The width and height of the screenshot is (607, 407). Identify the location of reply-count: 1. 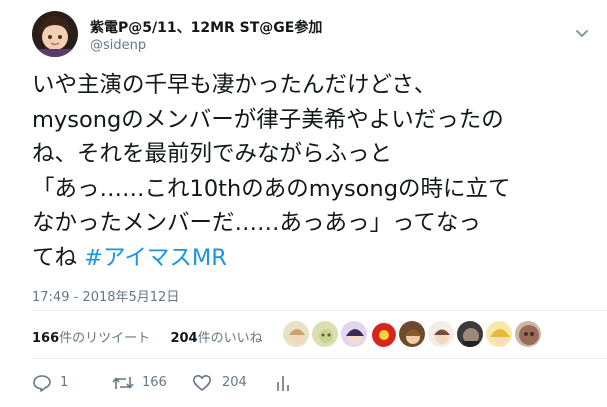
(64, 382).